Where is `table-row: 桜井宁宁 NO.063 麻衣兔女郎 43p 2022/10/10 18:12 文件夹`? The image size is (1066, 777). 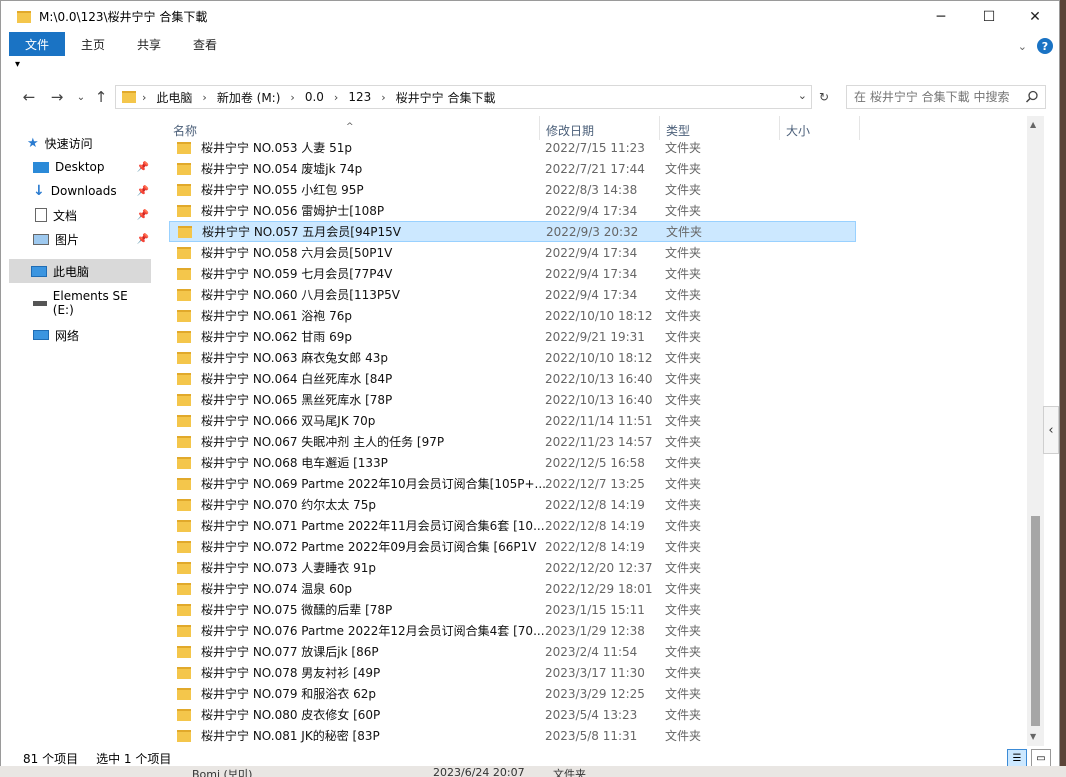 table-row: 桜井宁宁 NO.063 麻衣兔女郎 43p 2022/10/10 18:12 文件夹 is located at coordinates (512, 357).